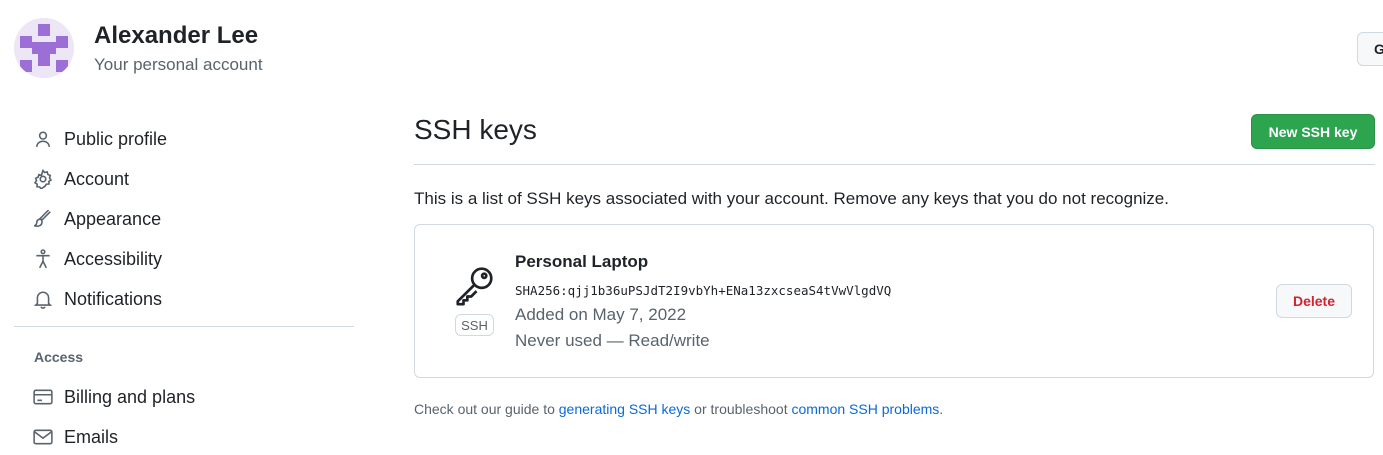 Image resolution: width=1383 pixels, height=455 pixels. What do you see at coordinates (97, 178) in the screenshot?
I see `sidebar-item-label: Account` at bounding box center [97, 178].